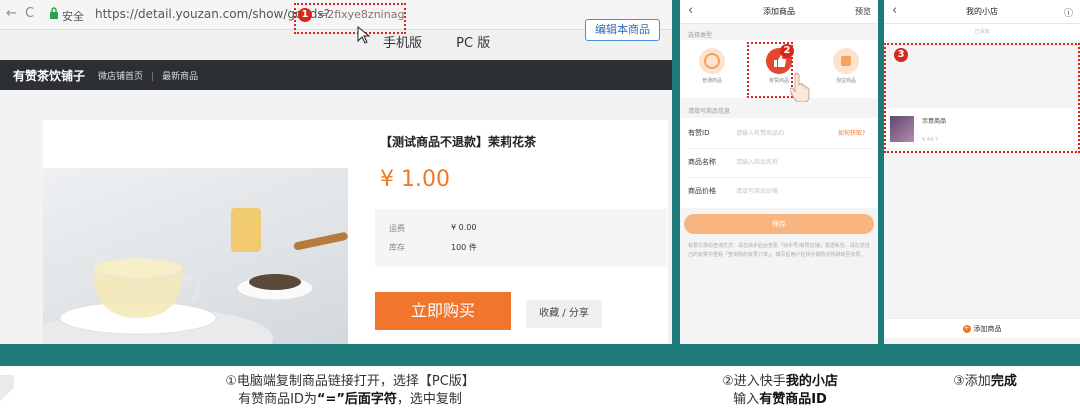 The image size is (1080, 413). What do you see at coordinates (415, 179) in the screenshot?
I see `product-price: ¥ 1.00` at bounding box center [415, 179].